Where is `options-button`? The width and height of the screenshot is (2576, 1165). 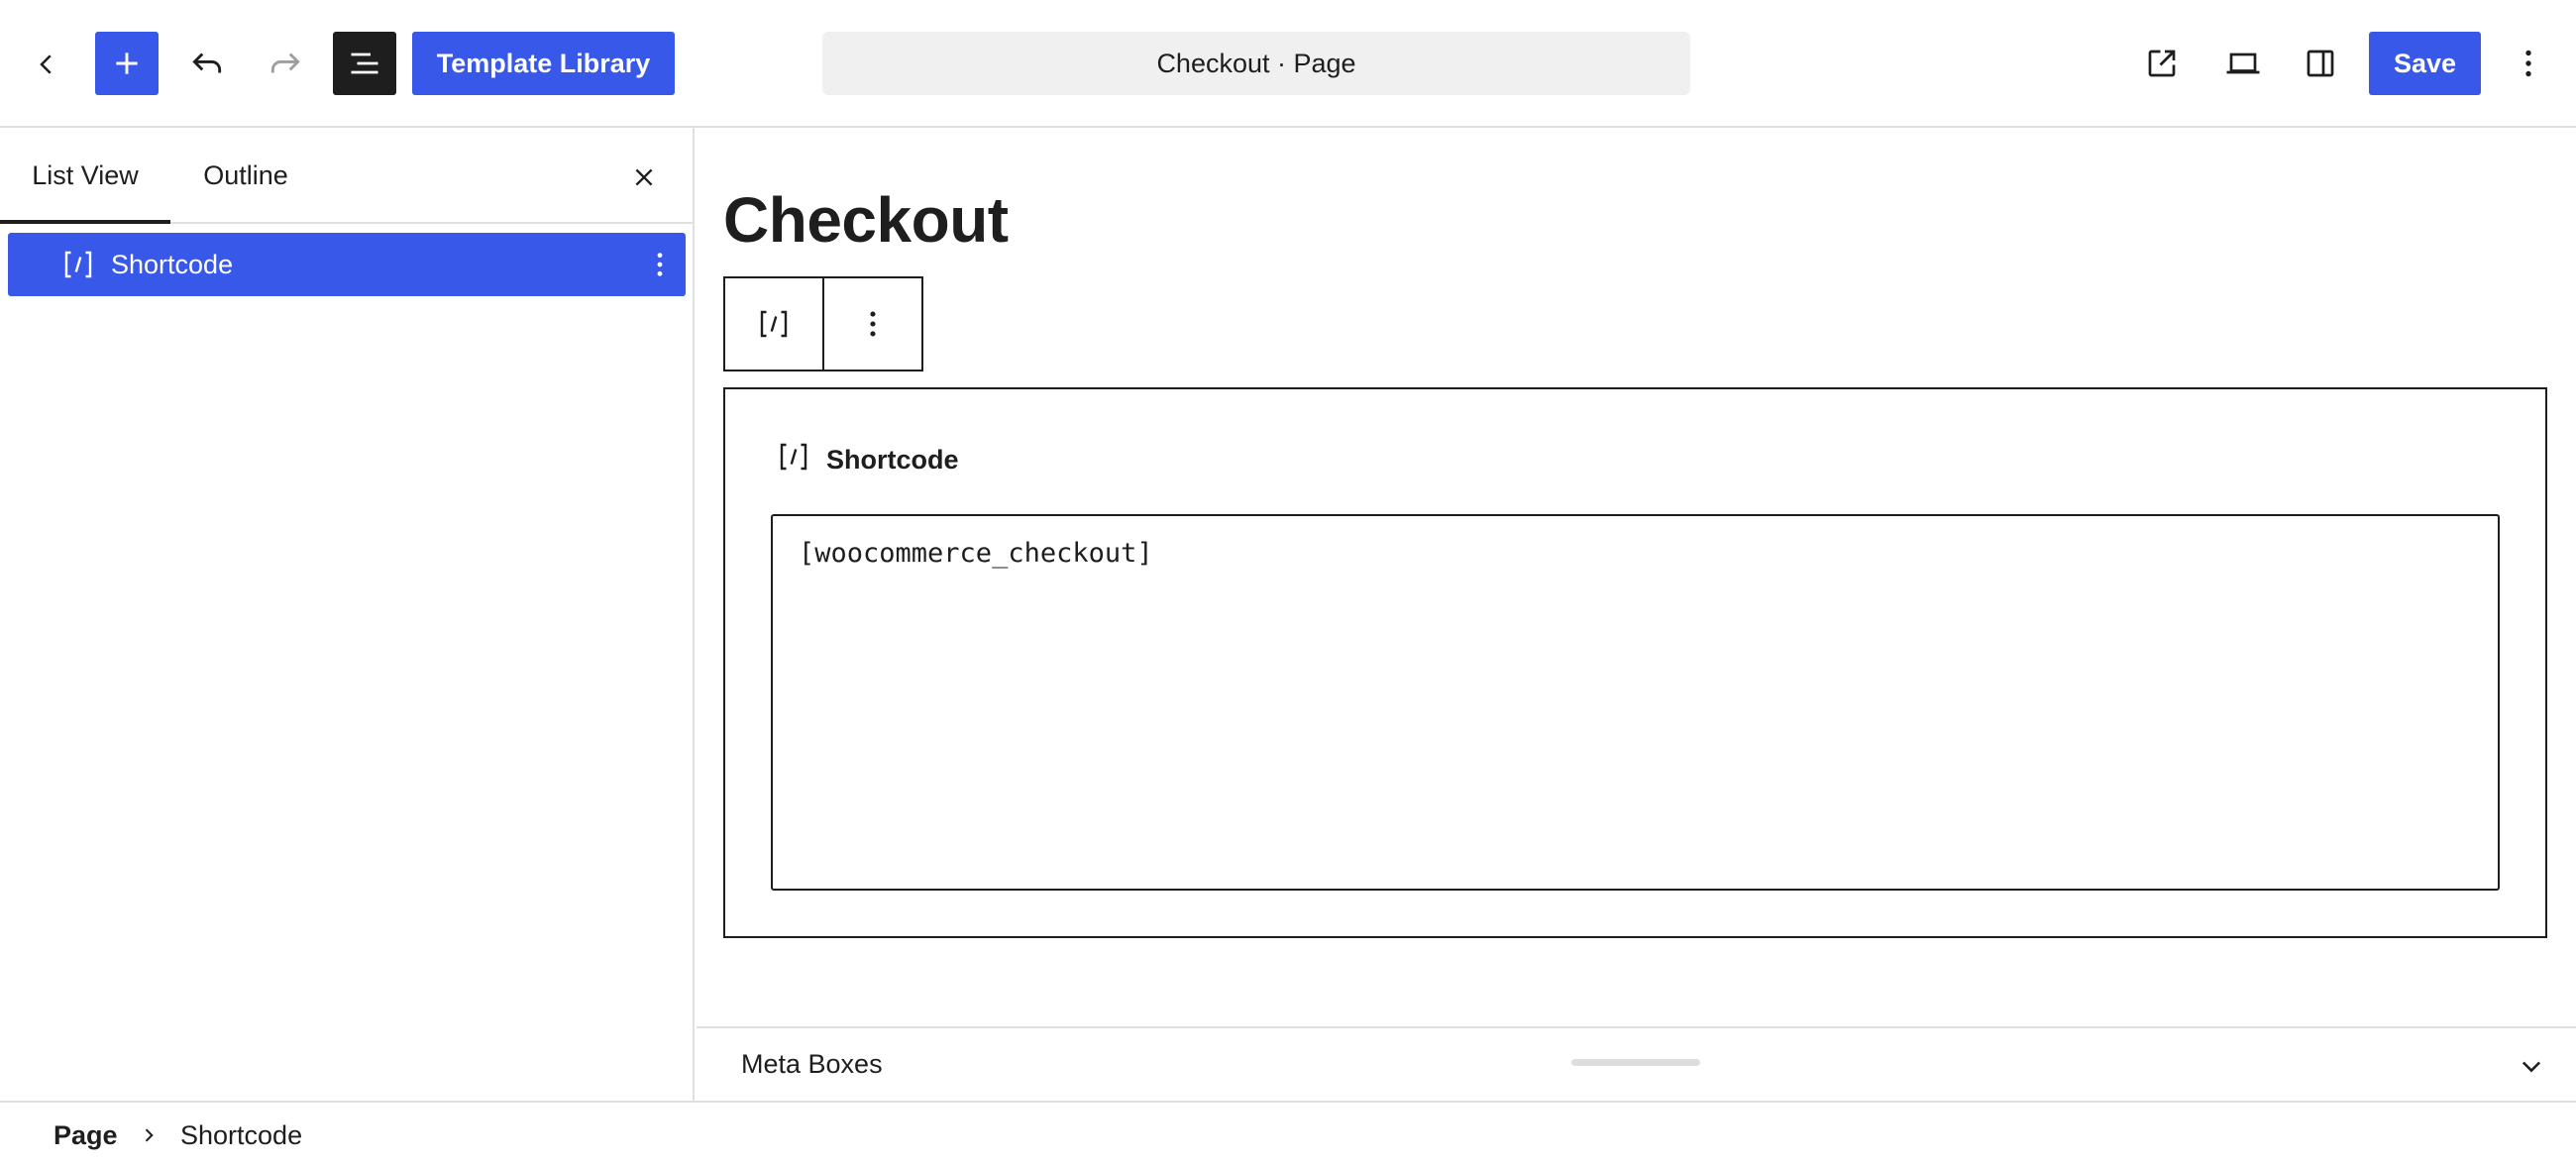 options-button is located at coordinates (2528, 64).